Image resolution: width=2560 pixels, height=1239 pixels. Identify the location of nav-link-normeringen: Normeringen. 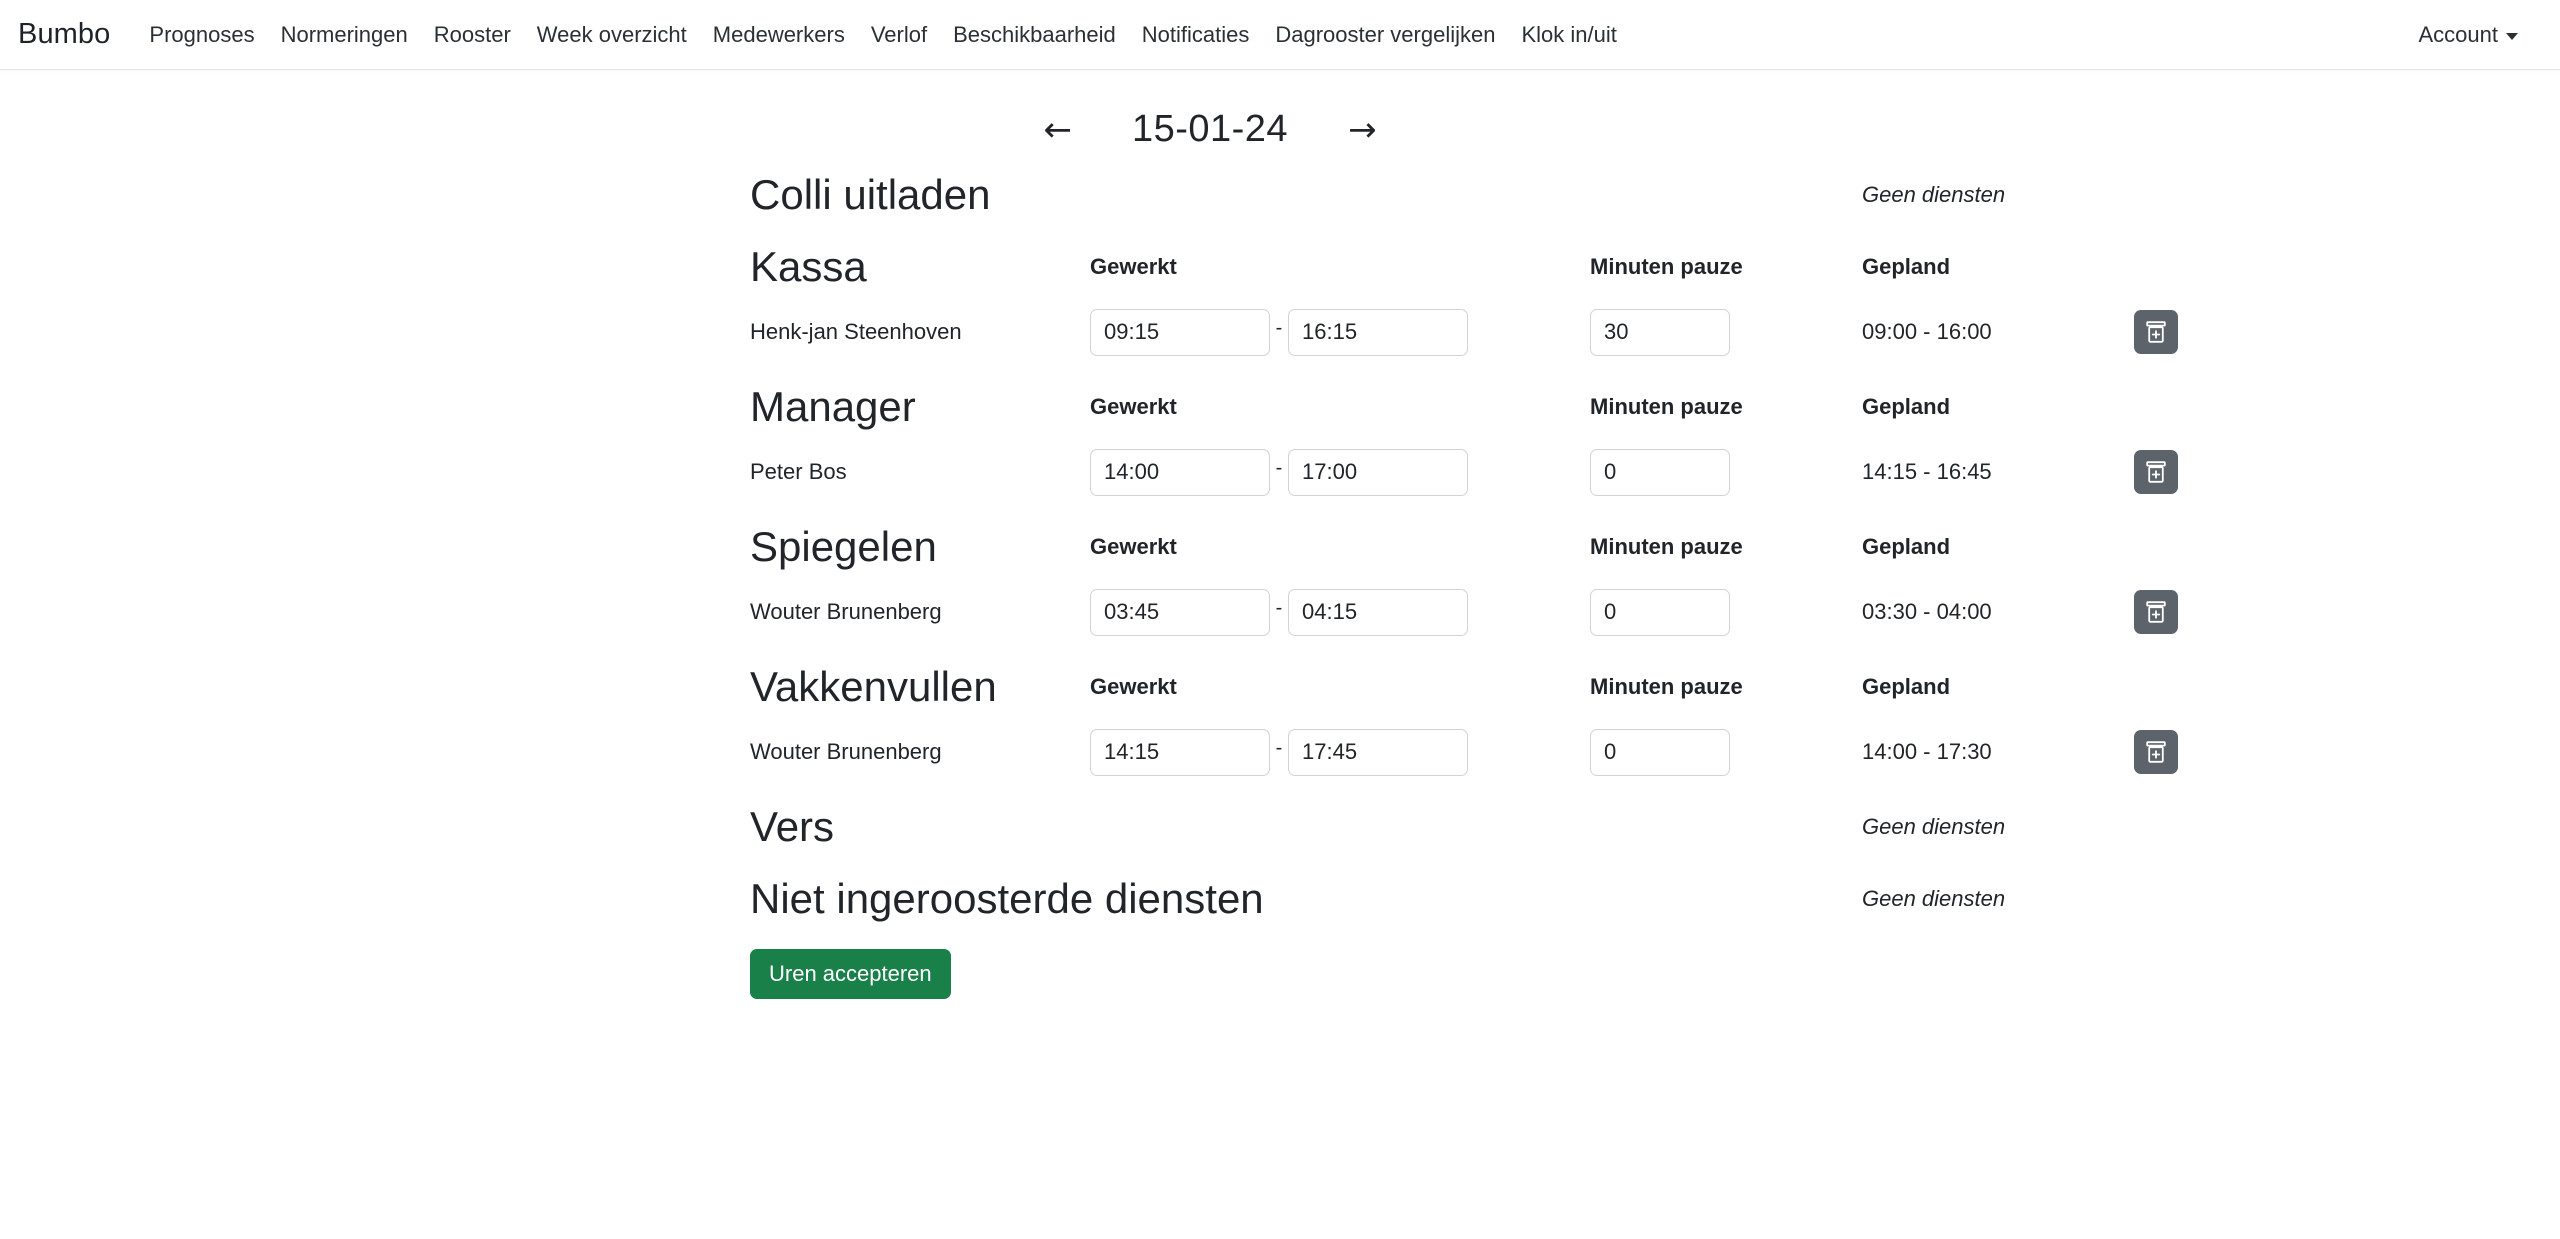
(344, 35).